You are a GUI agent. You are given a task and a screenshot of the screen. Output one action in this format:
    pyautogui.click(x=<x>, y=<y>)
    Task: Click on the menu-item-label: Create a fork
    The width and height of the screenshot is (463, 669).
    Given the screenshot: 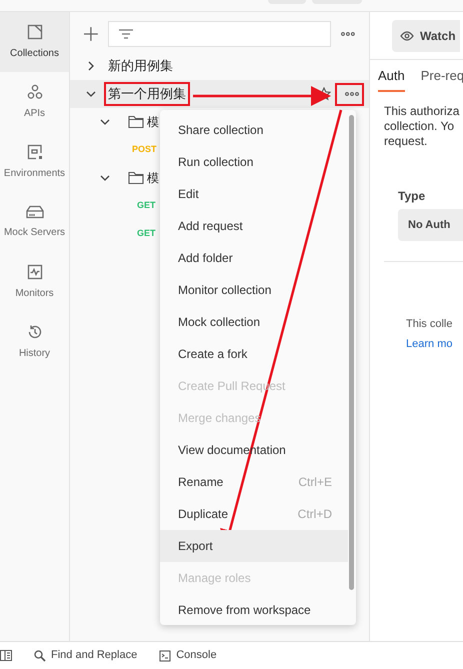 What is the action you would take?
    pyautogui.click(x=213, y=354)
    